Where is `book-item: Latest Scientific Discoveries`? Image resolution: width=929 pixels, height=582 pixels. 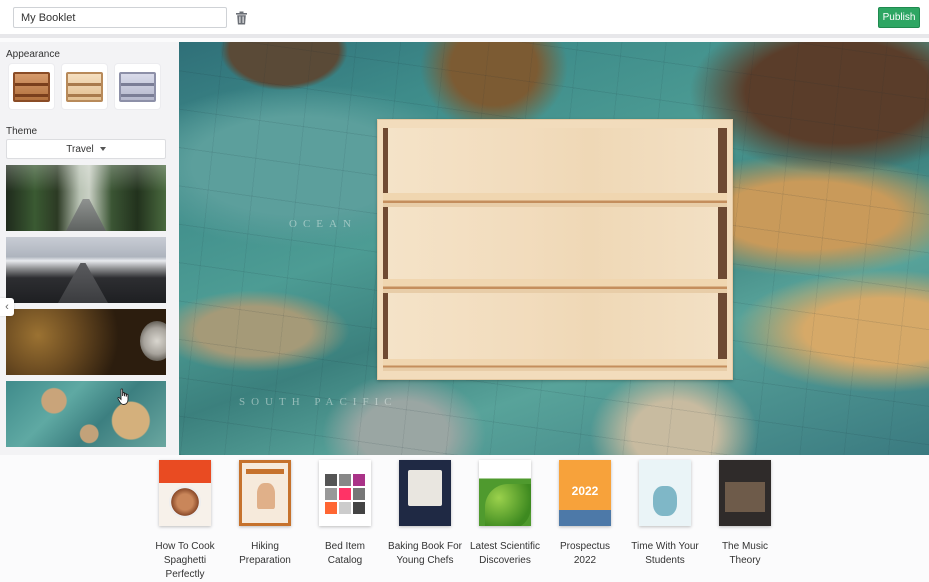 book-item: Latest Scientific Discoveries is located at coordinates (505, 514).